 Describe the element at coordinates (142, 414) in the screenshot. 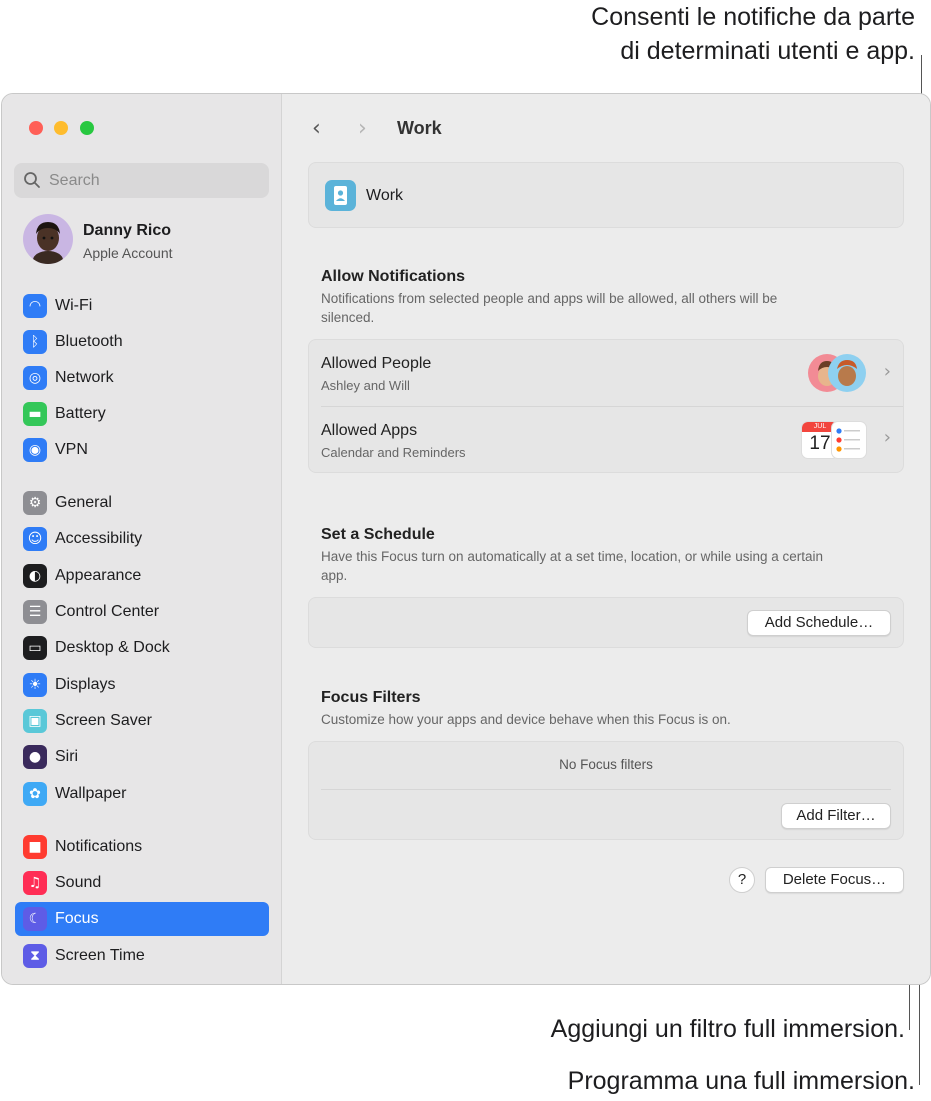

I see `sidebar-item-battery: ▬ Battery` at that location.